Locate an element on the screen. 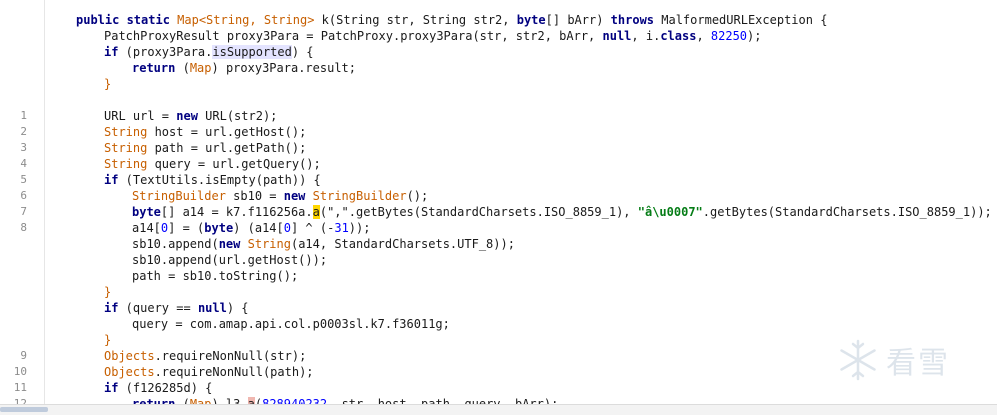  line-number: 3 is located at coordinates (23, 147).